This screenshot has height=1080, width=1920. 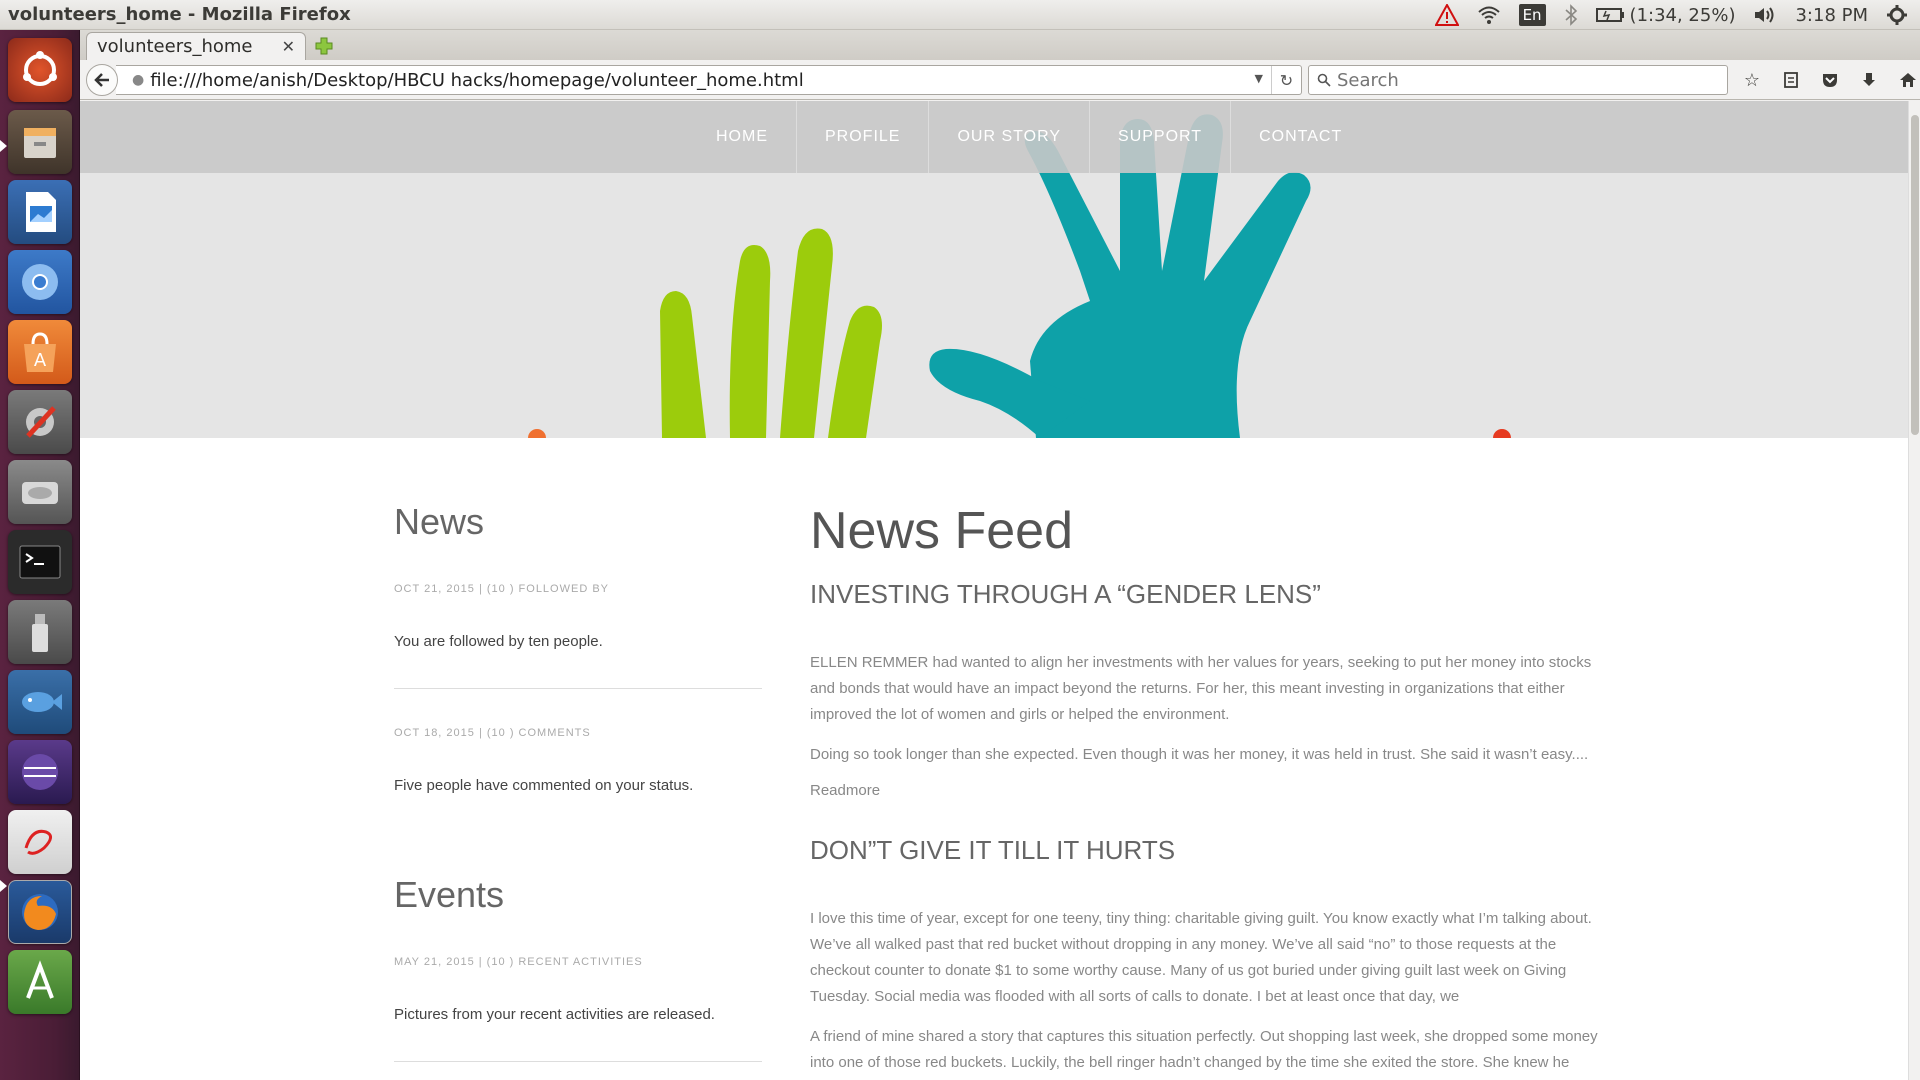 I want to click on nav-home: HOME, so click(x=742, y=137).